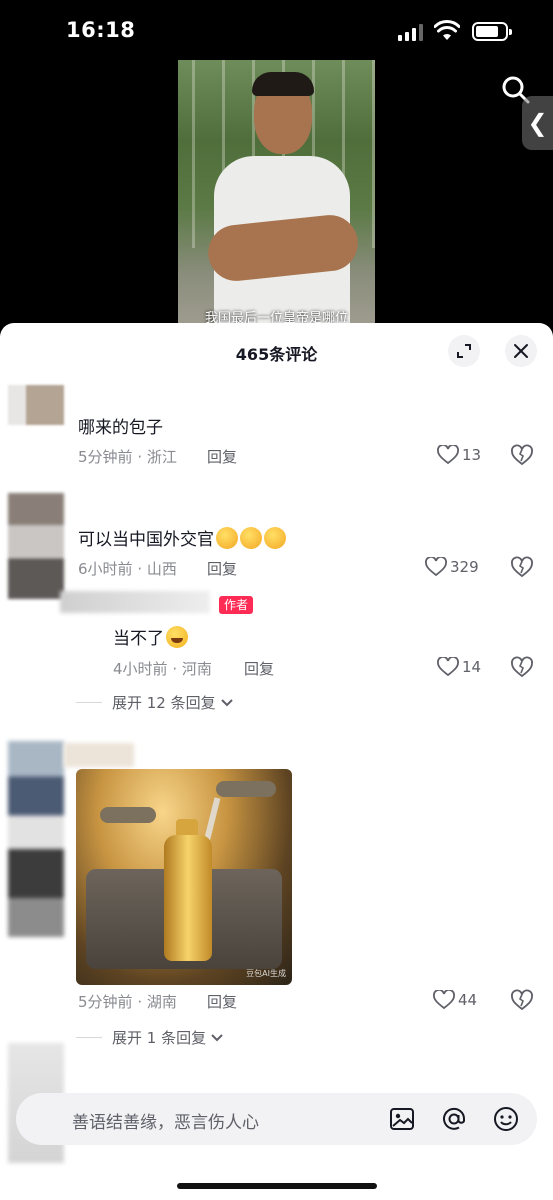 This screenshot has height=1200, width=553. I want to click on expand-replies-button: 展开 12 条回复, so click(155, 702).